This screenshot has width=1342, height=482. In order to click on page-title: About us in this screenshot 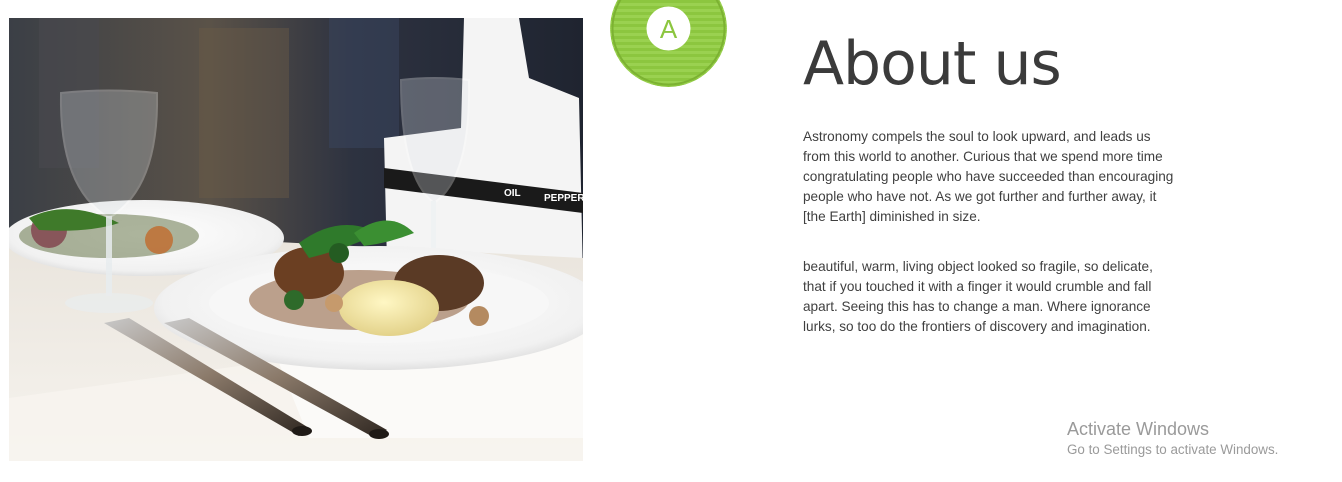, I will do `click(932, 64)`.